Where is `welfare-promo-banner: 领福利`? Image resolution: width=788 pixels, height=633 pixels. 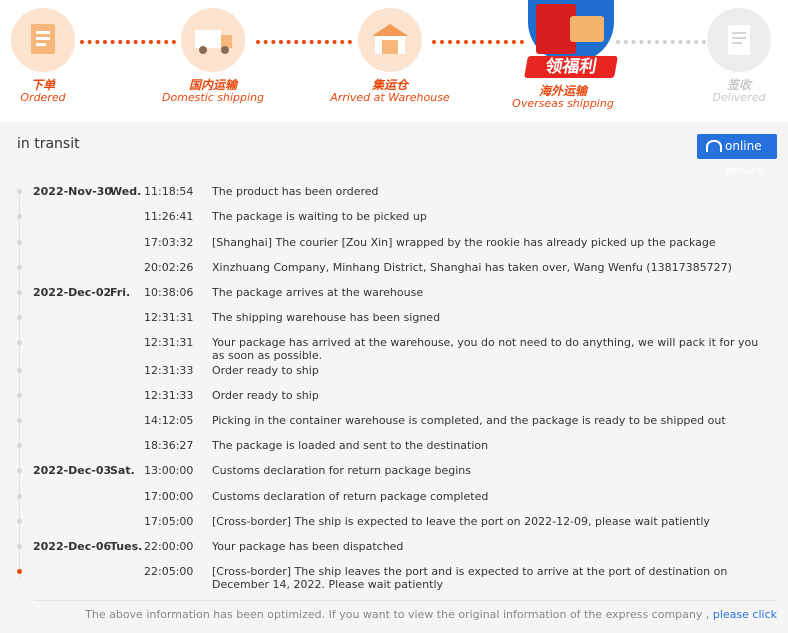
welfare-promo-banner: 领福利 is located at coordinates (570, 40).